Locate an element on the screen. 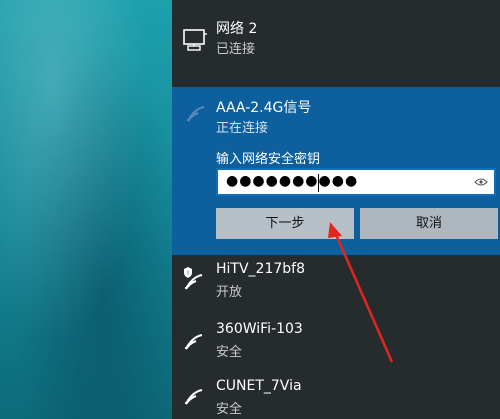  network-item-hitv: ! HiTV_217bf8 开放 is located at coordinates (336, 285).